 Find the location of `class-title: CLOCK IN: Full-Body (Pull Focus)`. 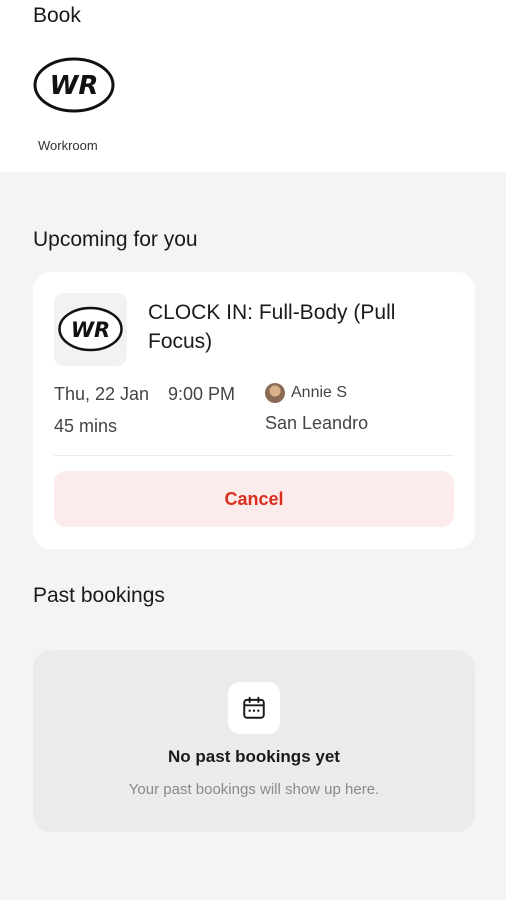

class-title: CLOCK IN: Full-Body (Pull Focus) is located at coordinates (272, 327).